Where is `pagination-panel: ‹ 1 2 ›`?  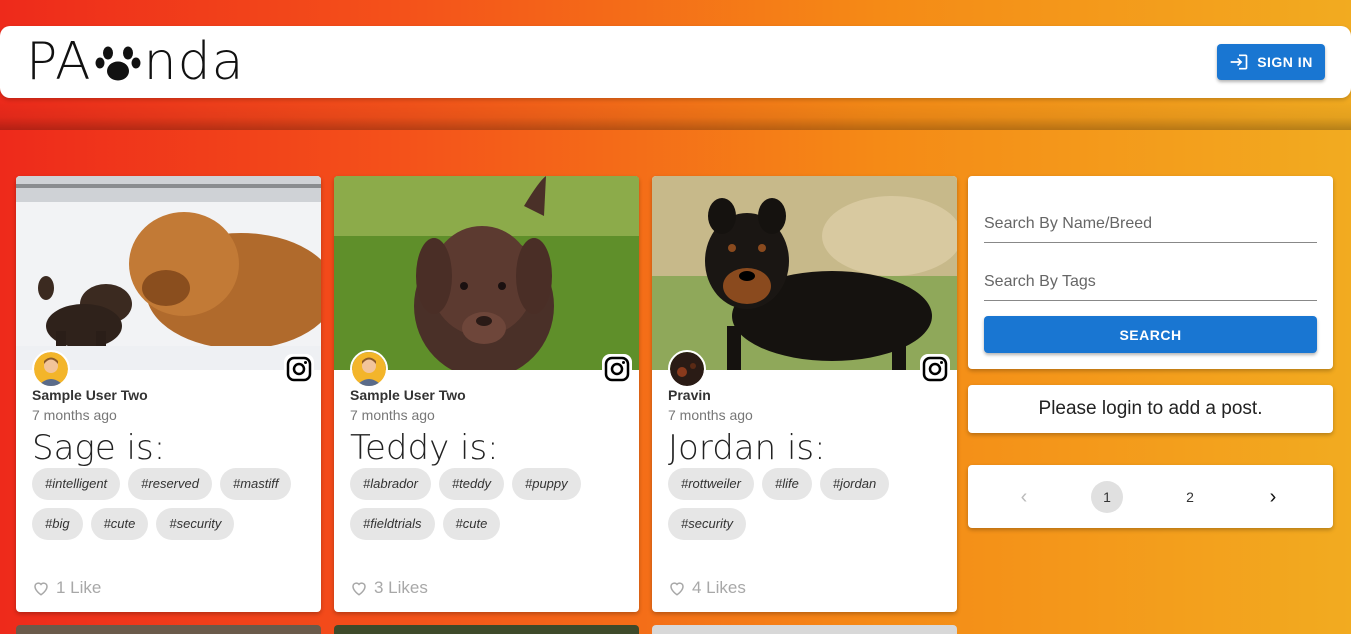 pagination-panel: ‹ 1 2 › is located at coordinates (1150, 496).